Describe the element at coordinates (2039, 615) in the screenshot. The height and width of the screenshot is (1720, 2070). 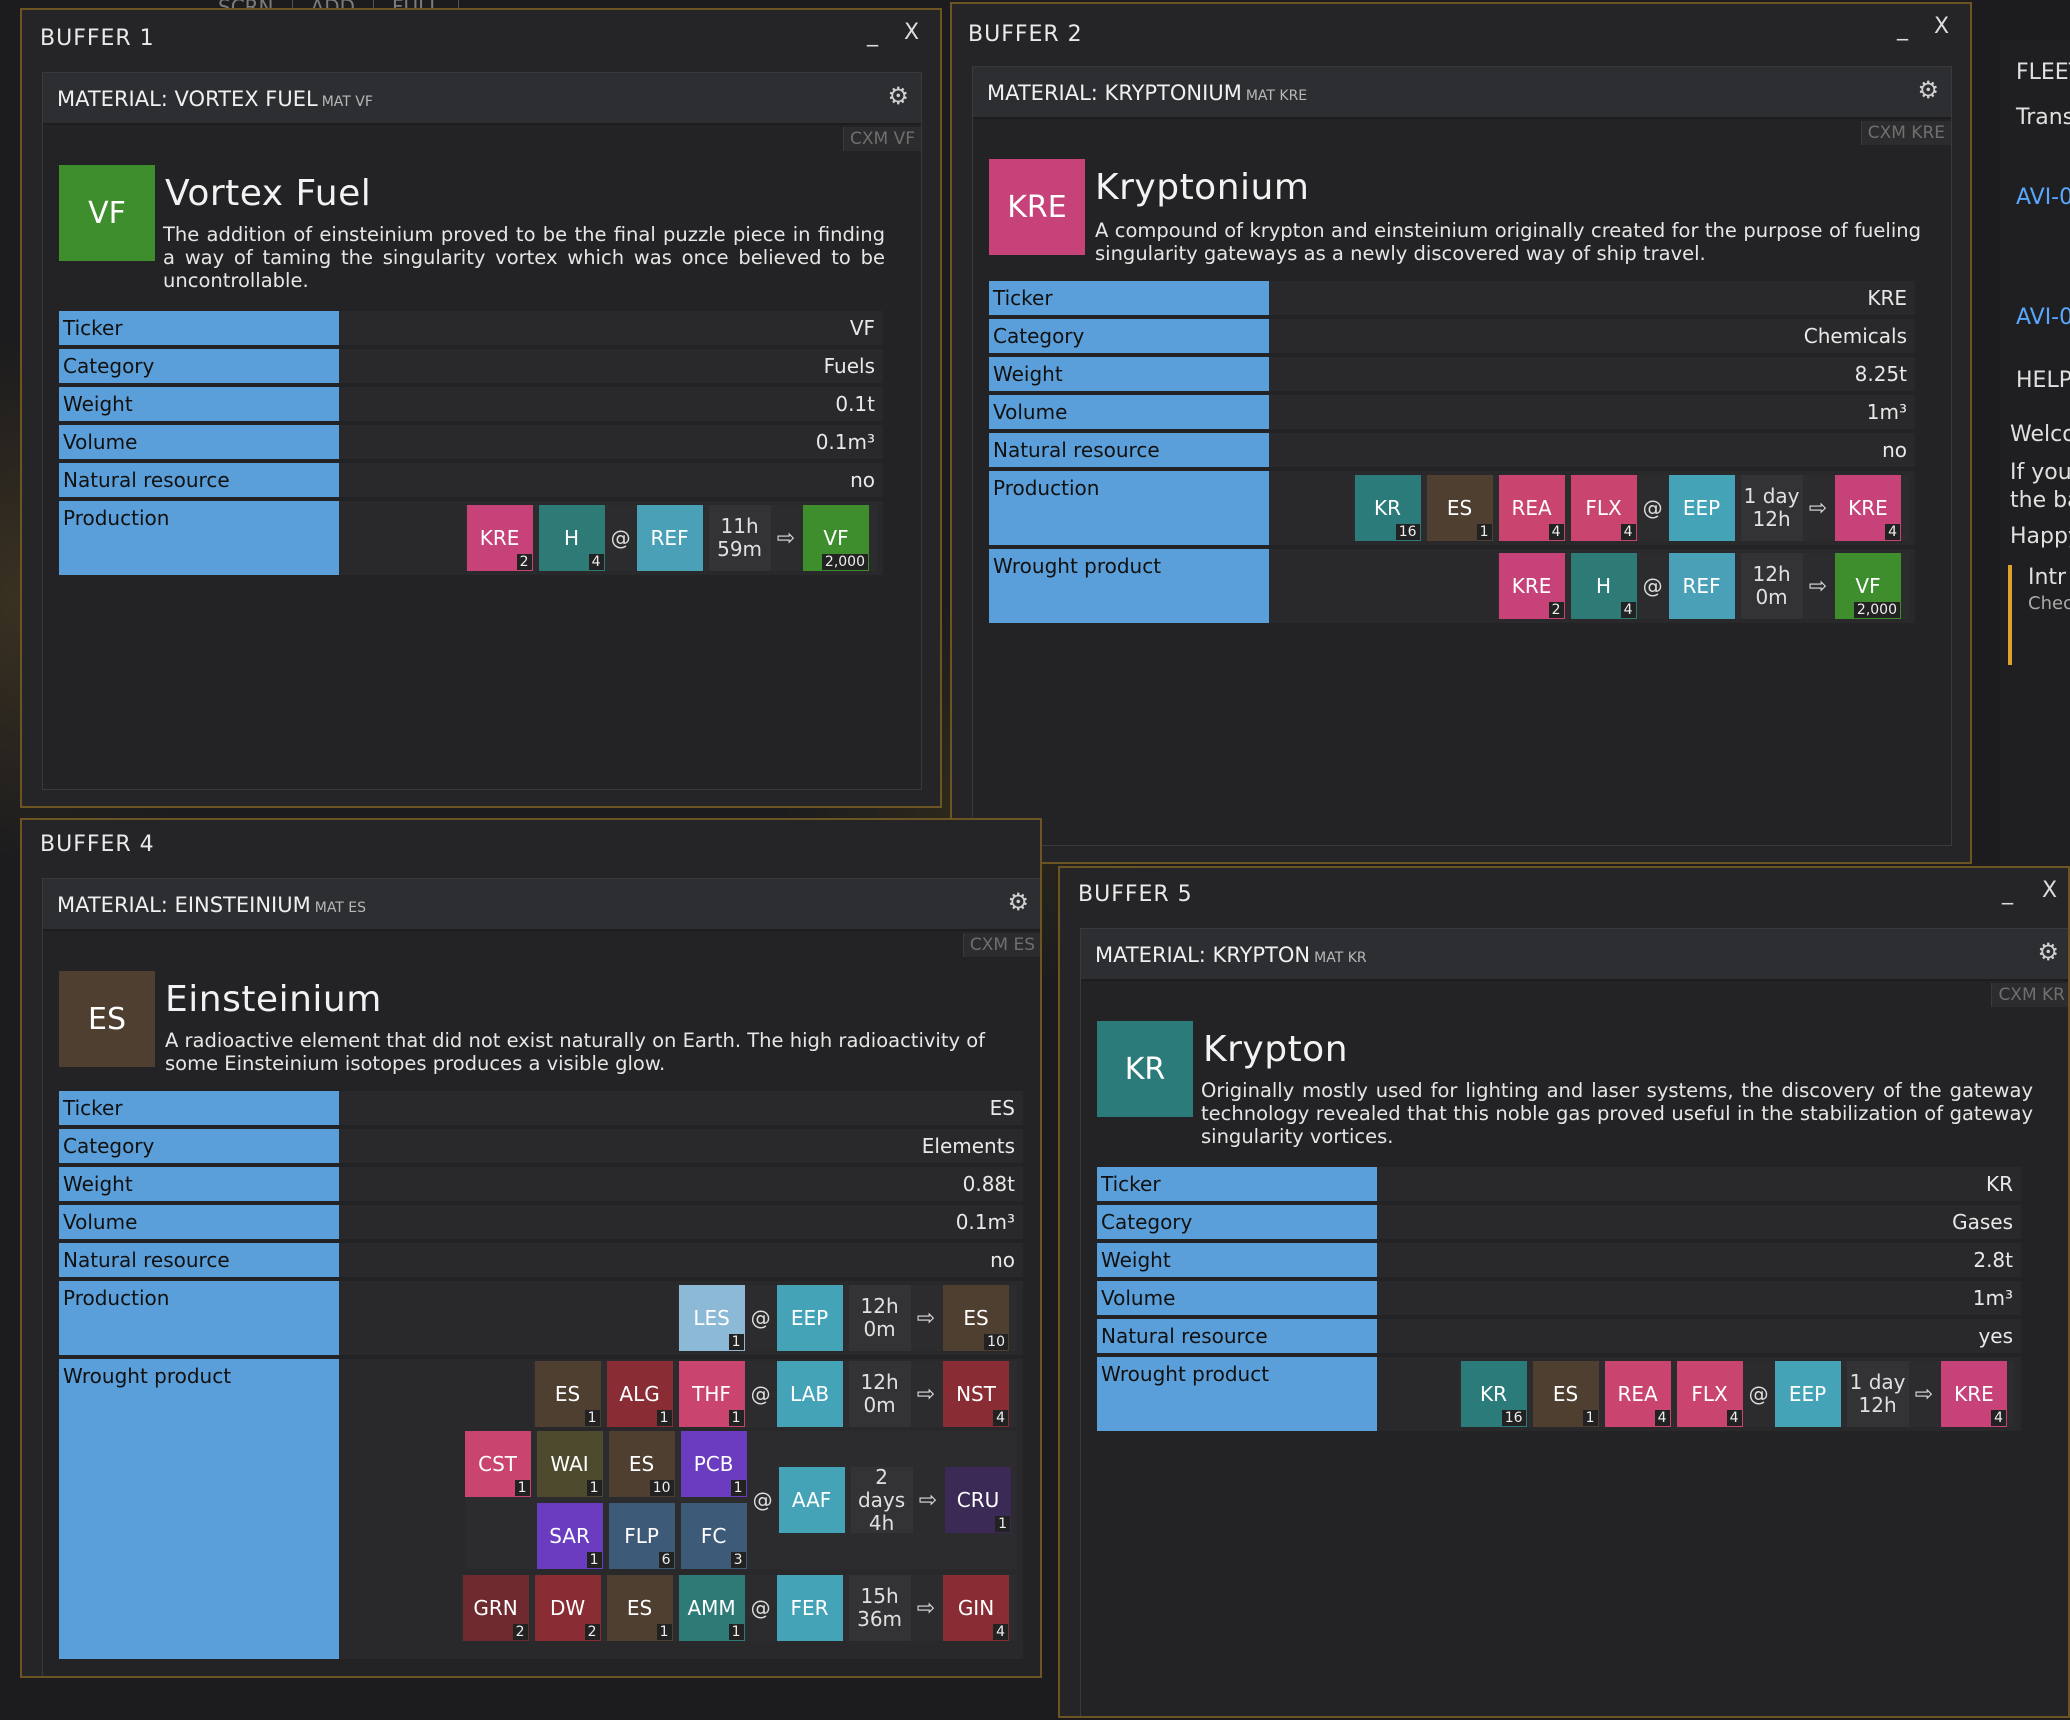
I see `help-item: Intr Chec` at that location.